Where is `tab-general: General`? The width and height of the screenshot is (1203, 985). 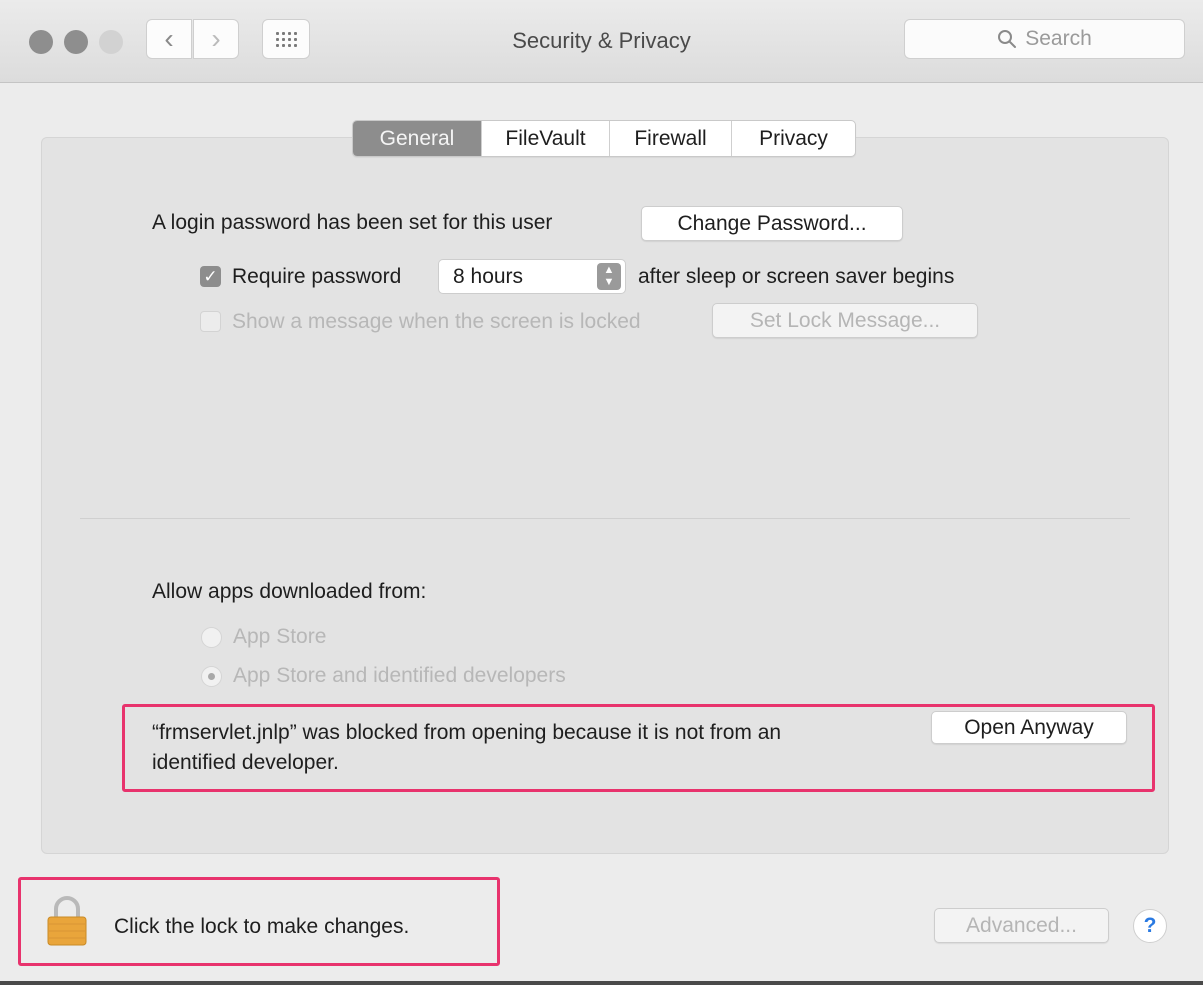 tab-general: General is located at coordinates (417, 138).